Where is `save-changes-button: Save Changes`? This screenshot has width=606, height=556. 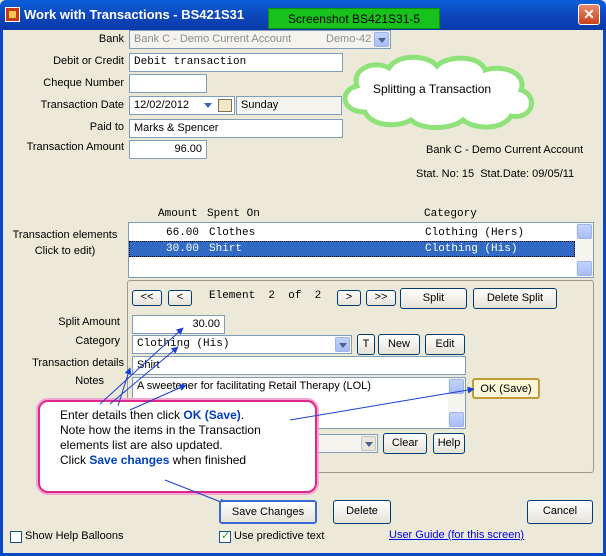 save-changes-button: Save Changes is located at coordinates (268, 512).